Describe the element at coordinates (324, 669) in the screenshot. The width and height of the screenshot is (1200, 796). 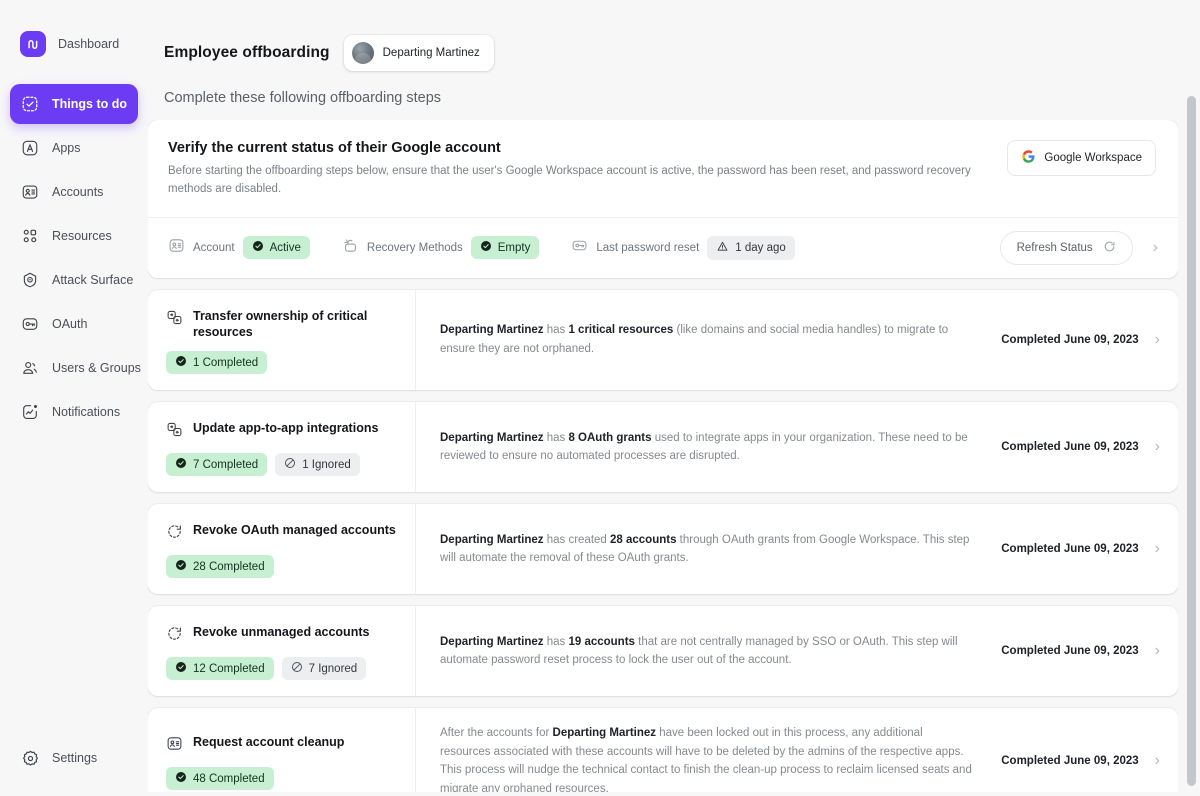
I see `task-badge: 7 Ignored` at that location.